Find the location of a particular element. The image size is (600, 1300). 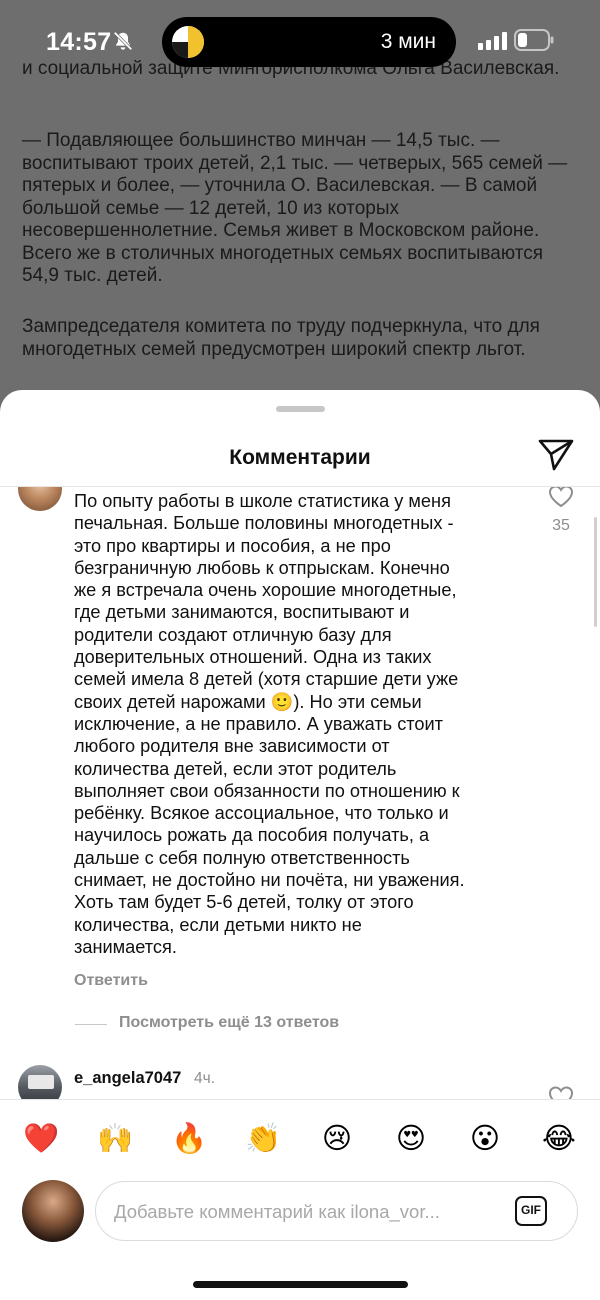

emoji-crying: 😢 is located at coordinates (337, 1138).